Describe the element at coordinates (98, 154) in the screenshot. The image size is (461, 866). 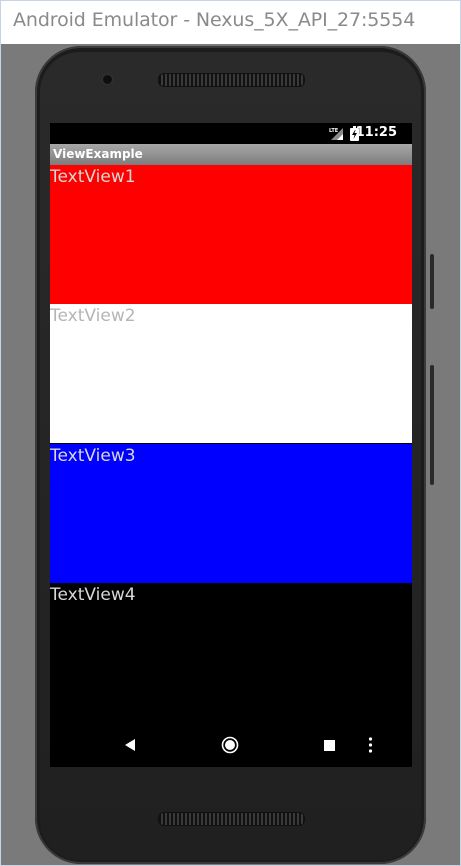
I see `app-title: ViewExample` at that location.